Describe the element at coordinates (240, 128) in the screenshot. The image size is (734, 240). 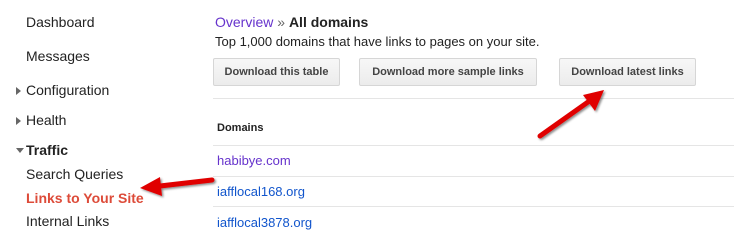
I see `column-header-domains: Domains` at that location.